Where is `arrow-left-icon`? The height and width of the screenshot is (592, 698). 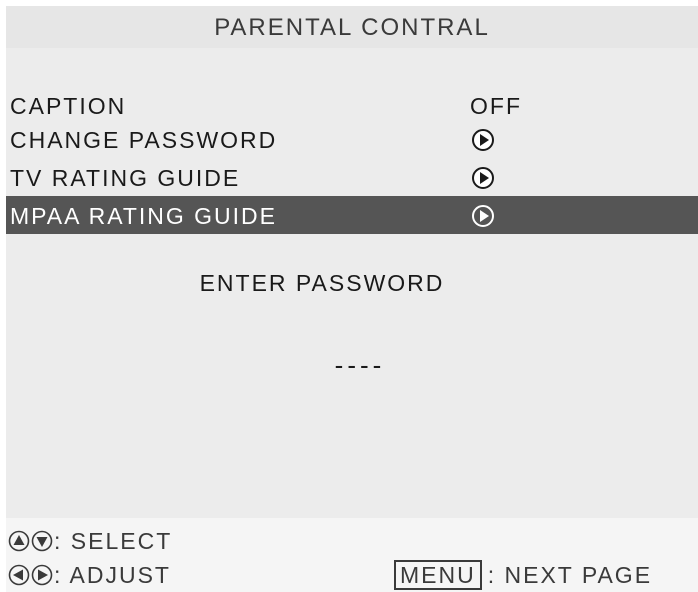 arrow-left-icon is located at coordinates (19, 575).